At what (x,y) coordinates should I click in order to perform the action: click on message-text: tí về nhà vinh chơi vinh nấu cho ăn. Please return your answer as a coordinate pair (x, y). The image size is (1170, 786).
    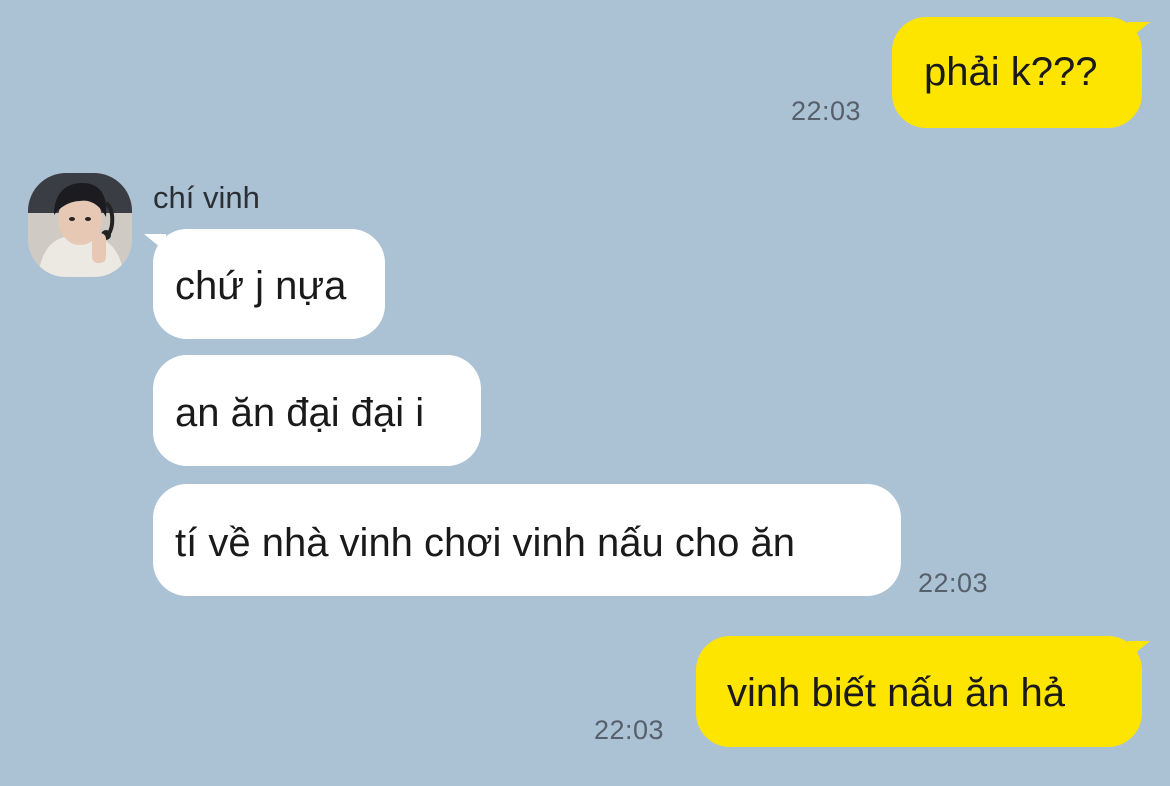
    Looking at the image, I should click on (485, 543).